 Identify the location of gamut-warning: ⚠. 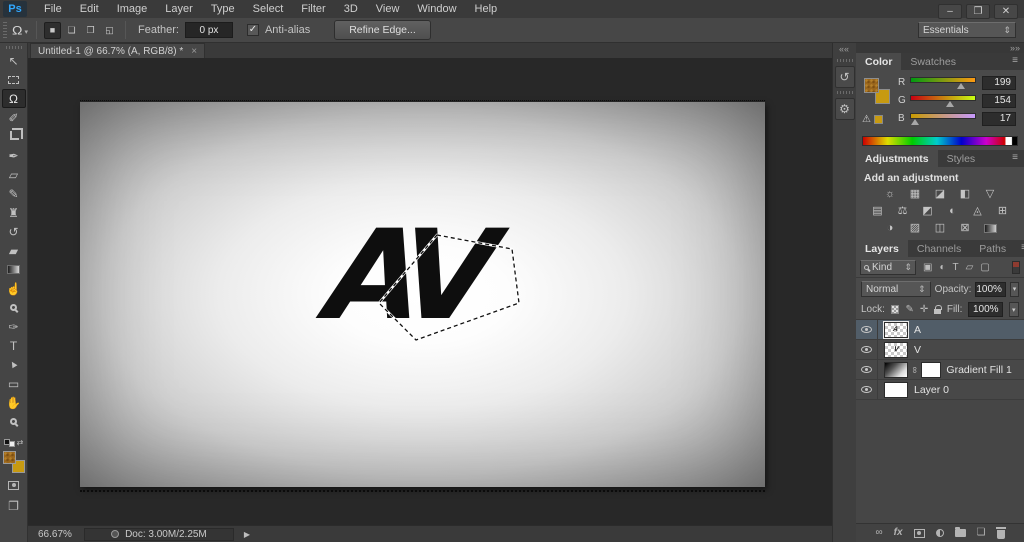
(872, 119).